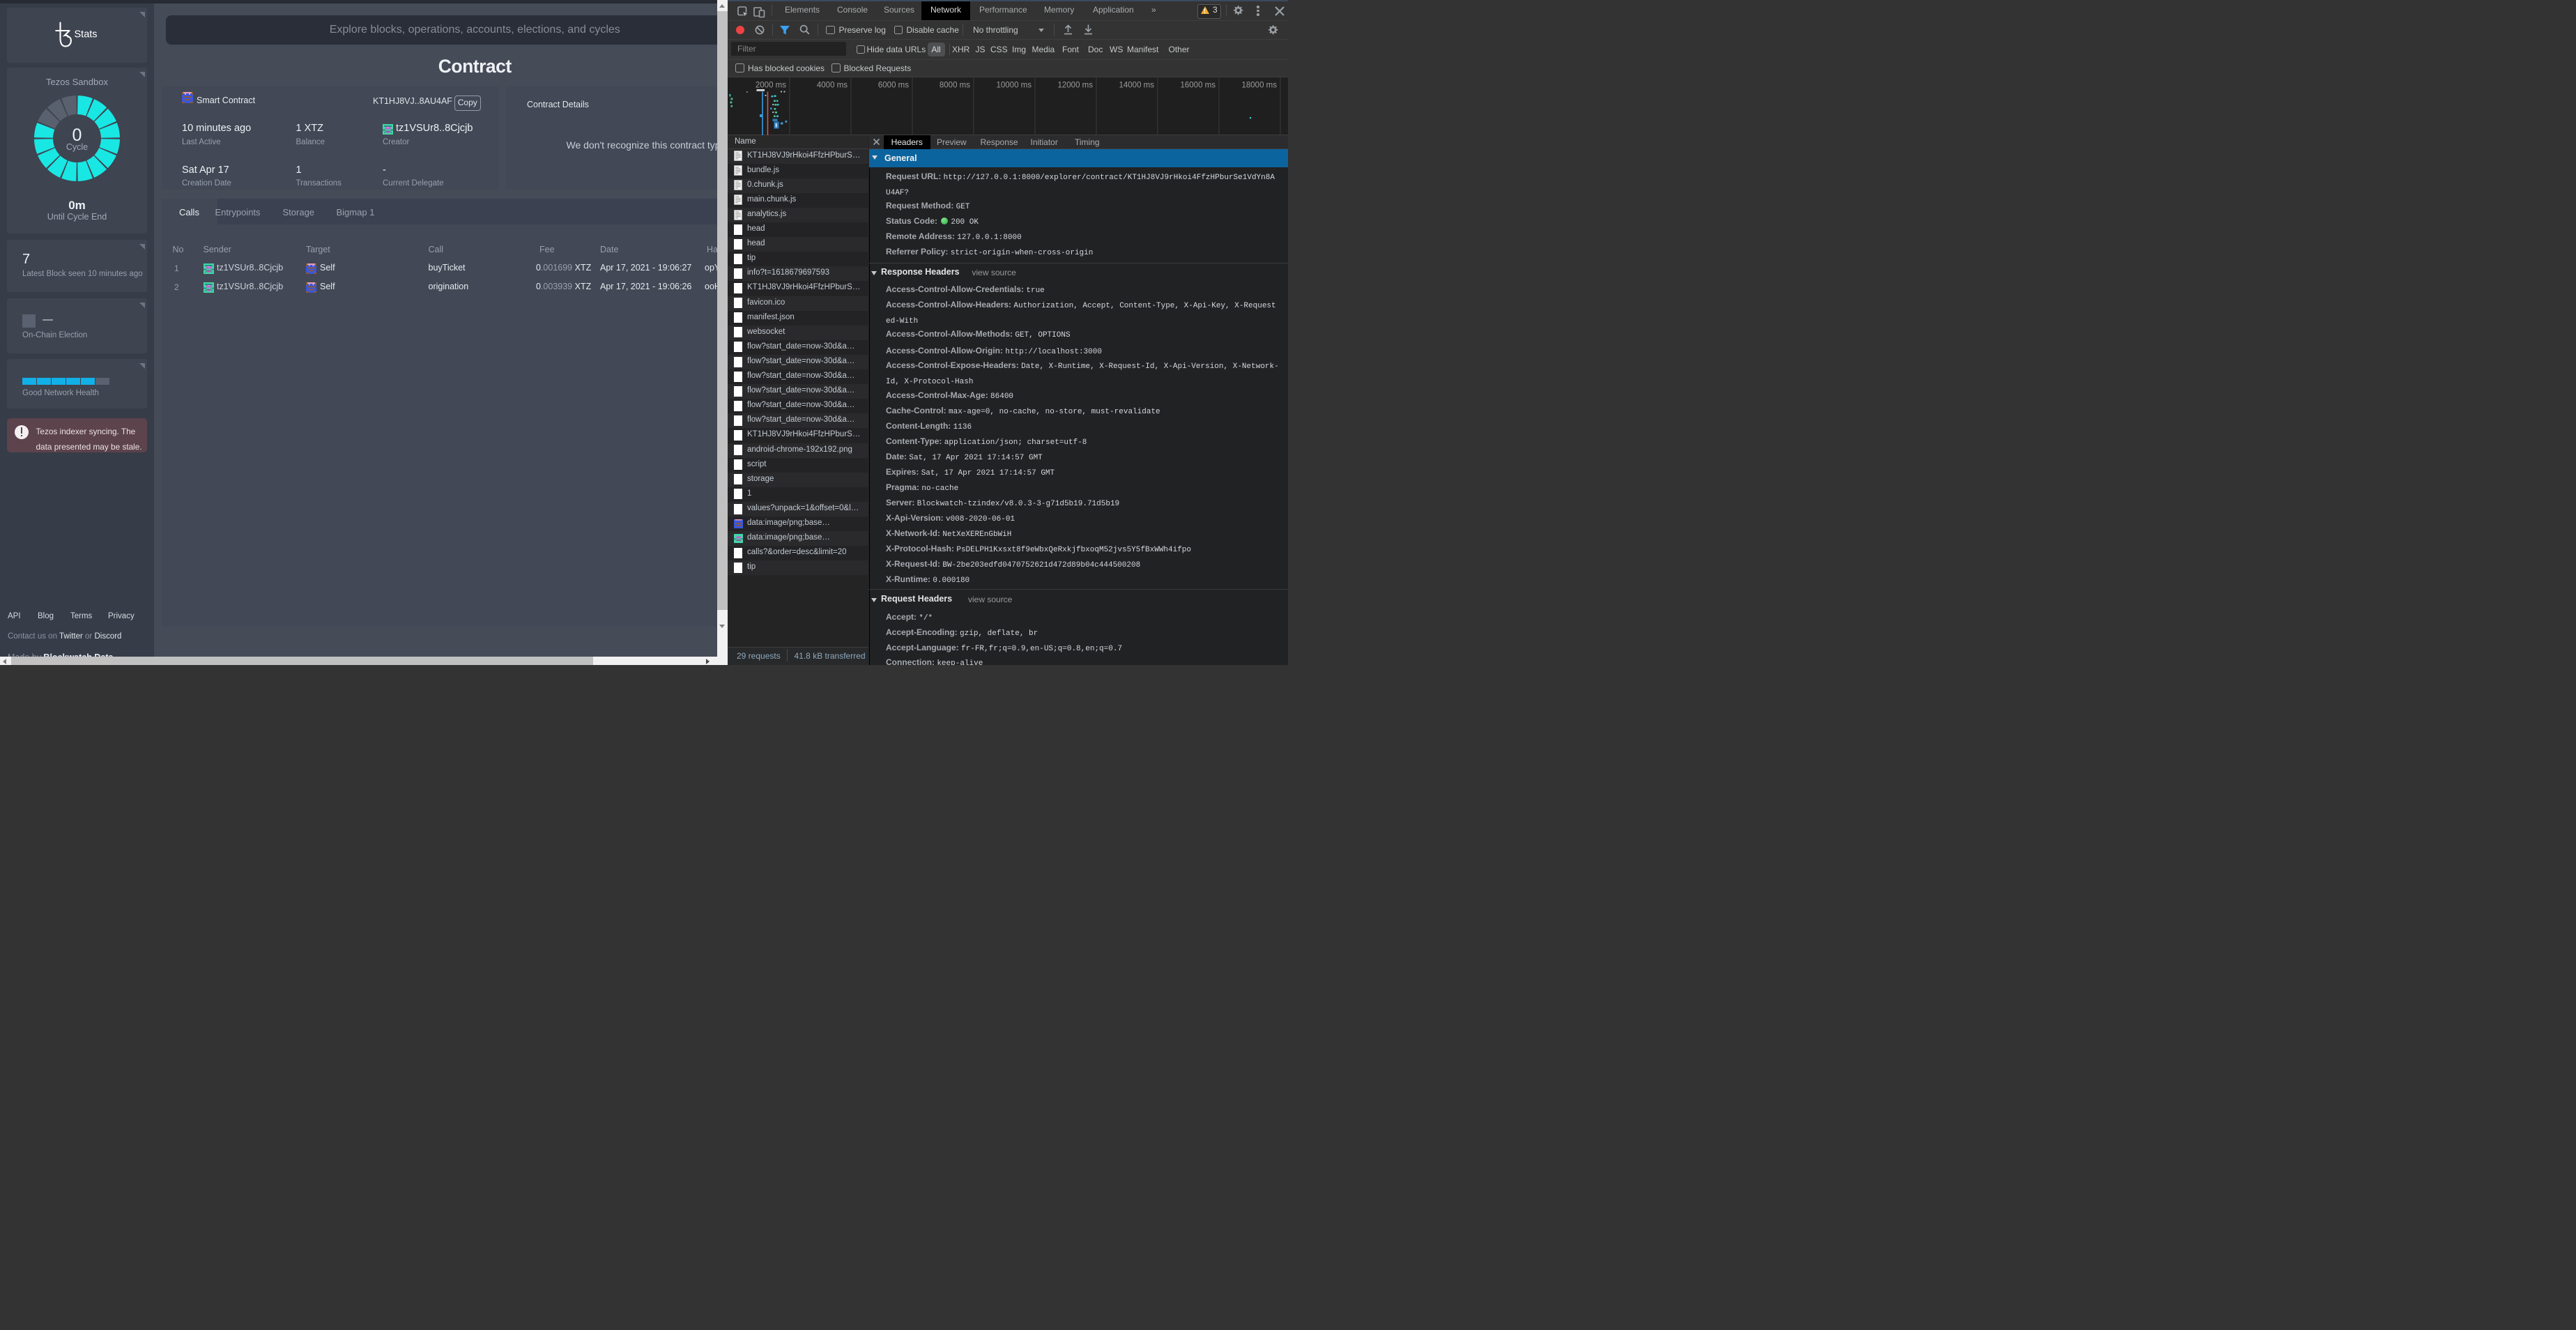  I want to click on svg-text: 8000 ms, so click(954, 85).